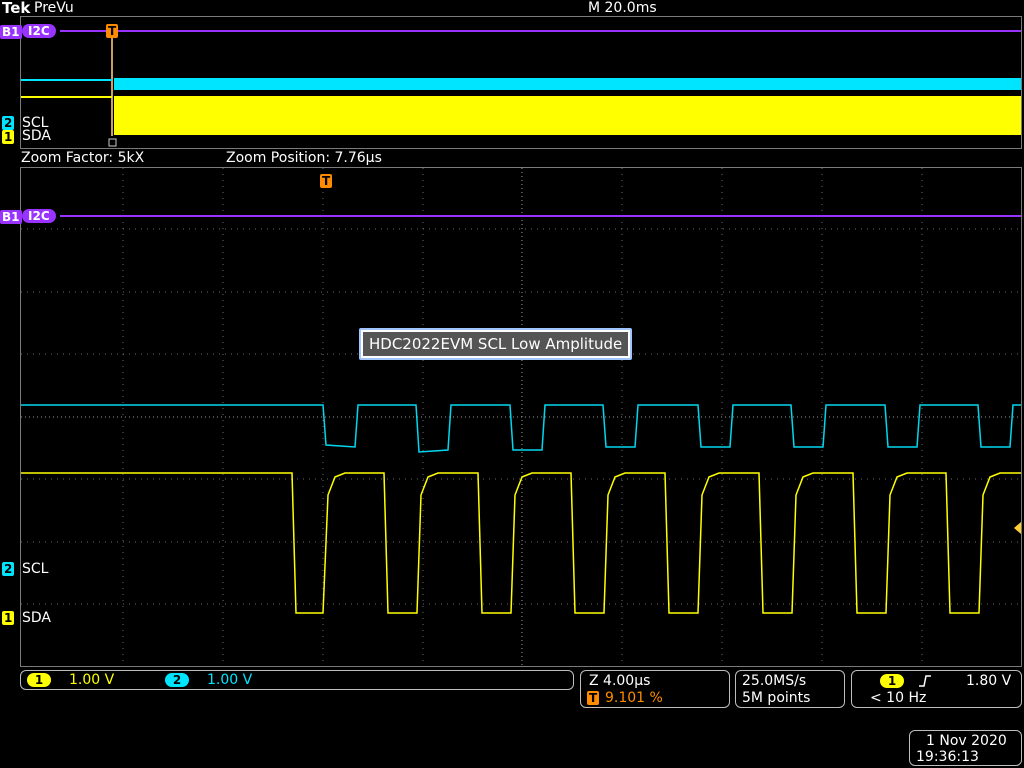  What do you see at coordinates (91, 680) in the screenshot?
I see `ch1-scale: 1.00 V` at bounding box center [91, 680].